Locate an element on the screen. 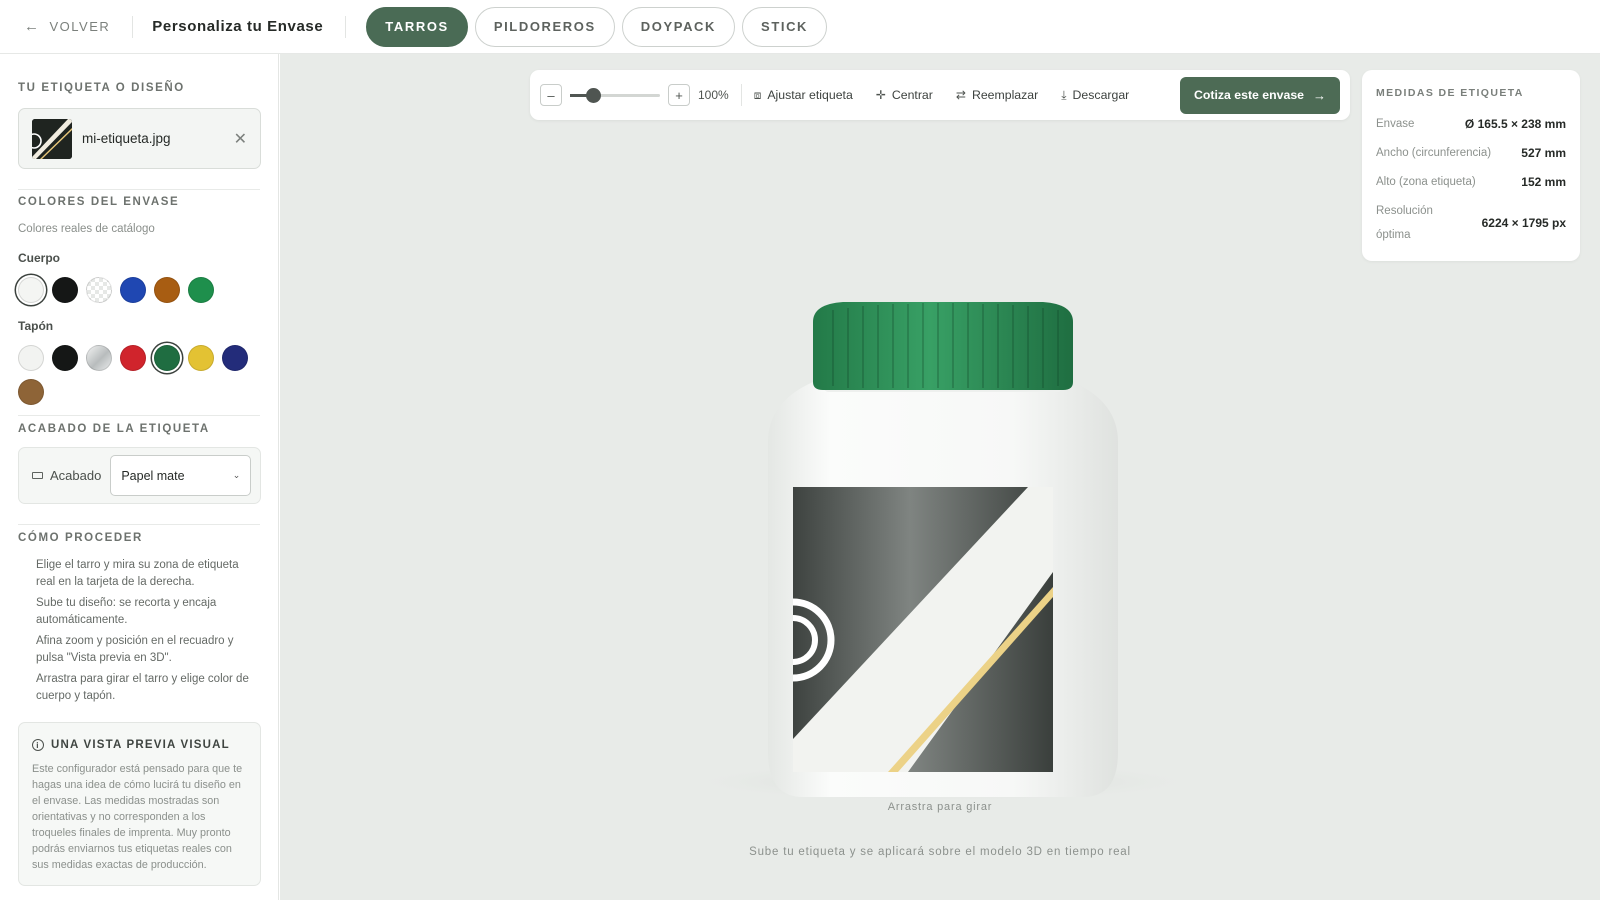  download-icon: ⤓ is located at coordinates (1064, 94).